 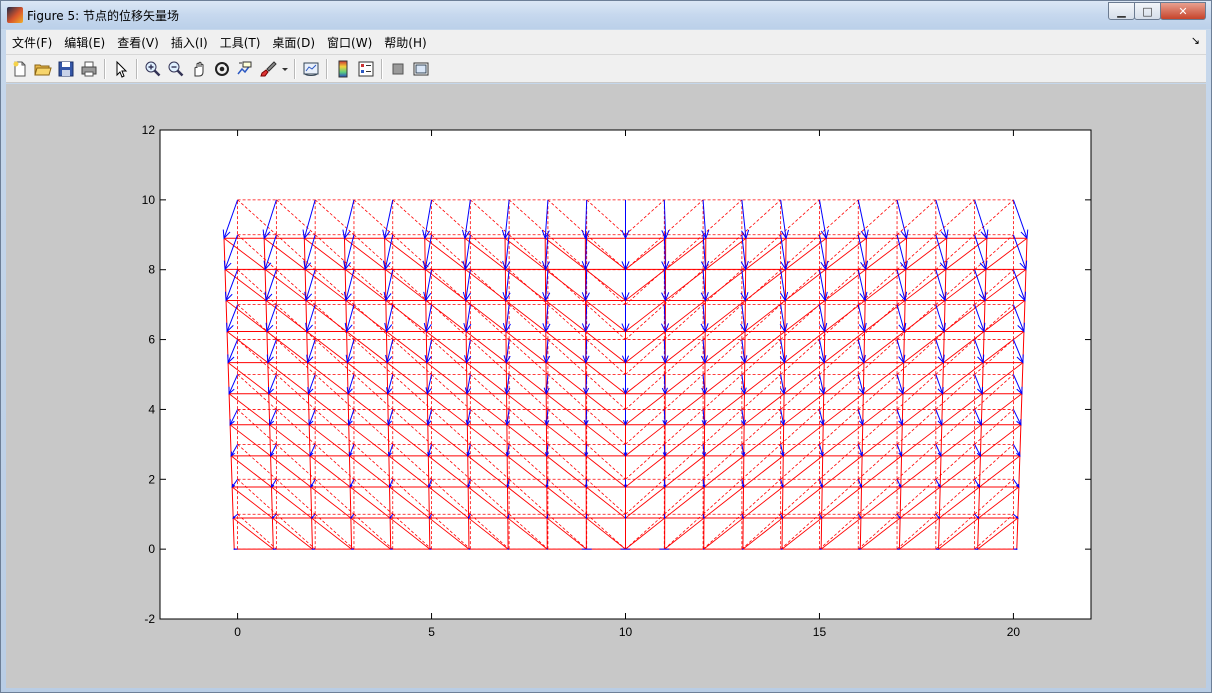 I want to click on figure-toolbar, so click(x=606, y=69).